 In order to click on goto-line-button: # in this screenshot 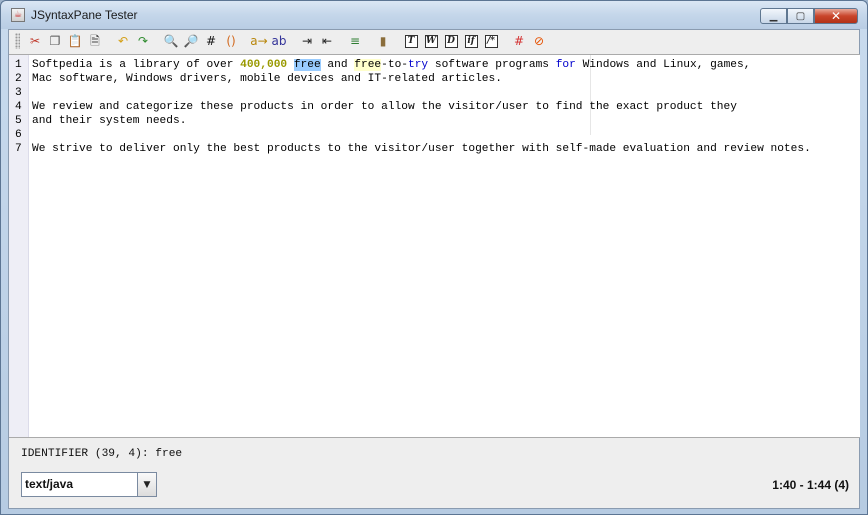, I will do `click(211, 41)`.